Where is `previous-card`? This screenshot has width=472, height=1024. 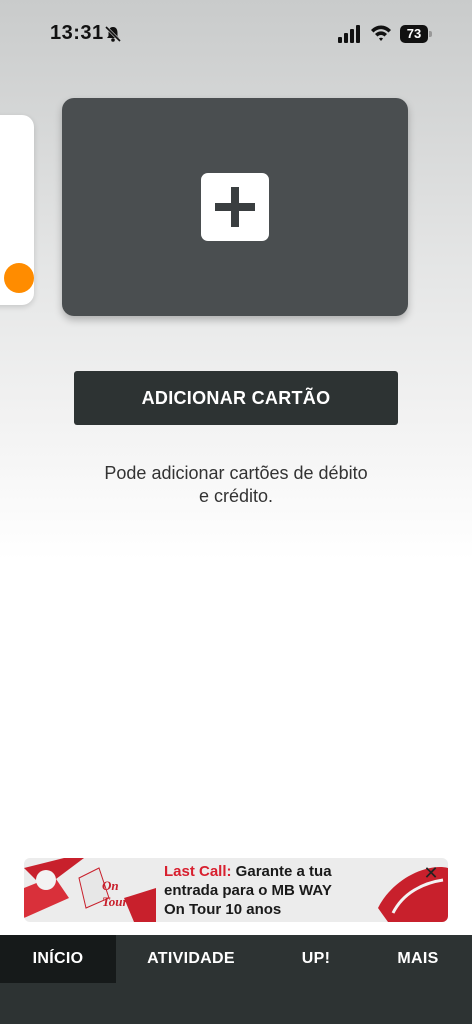
previous-card is located at coordinates (17, 210).